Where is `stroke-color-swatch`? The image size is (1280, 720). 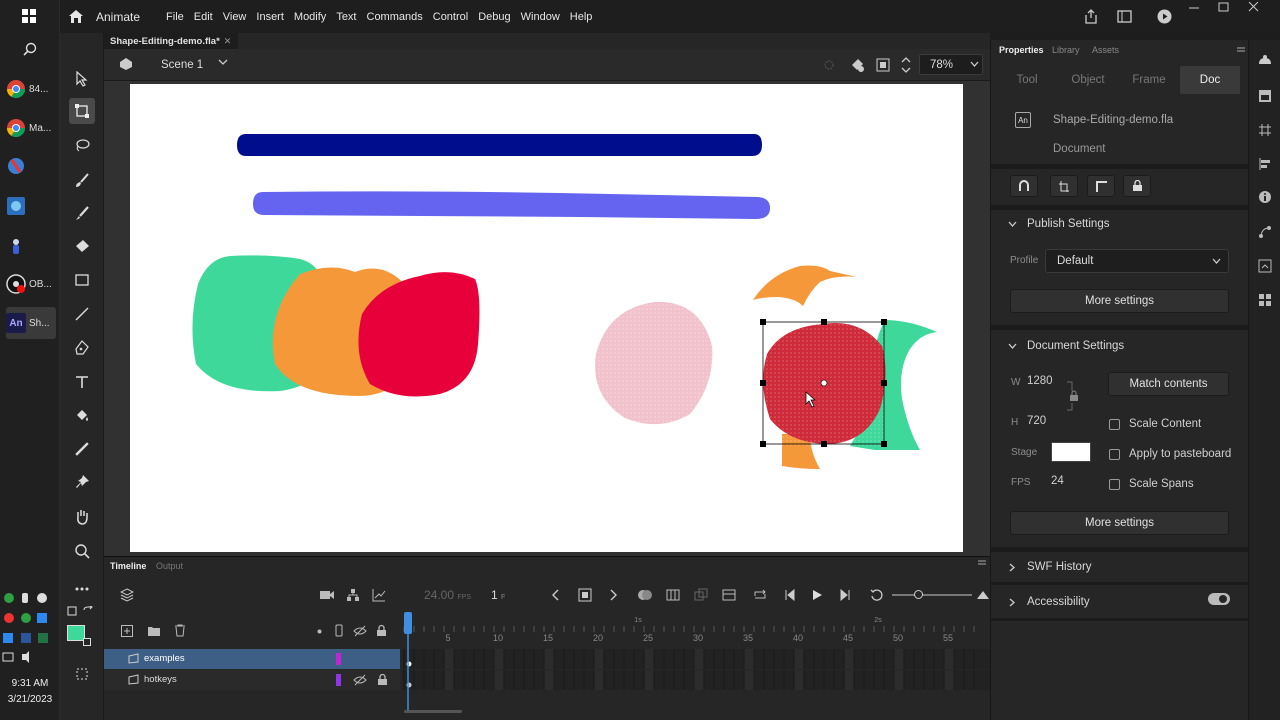 stroke-color-swatch is located at coordinates (87, 642).